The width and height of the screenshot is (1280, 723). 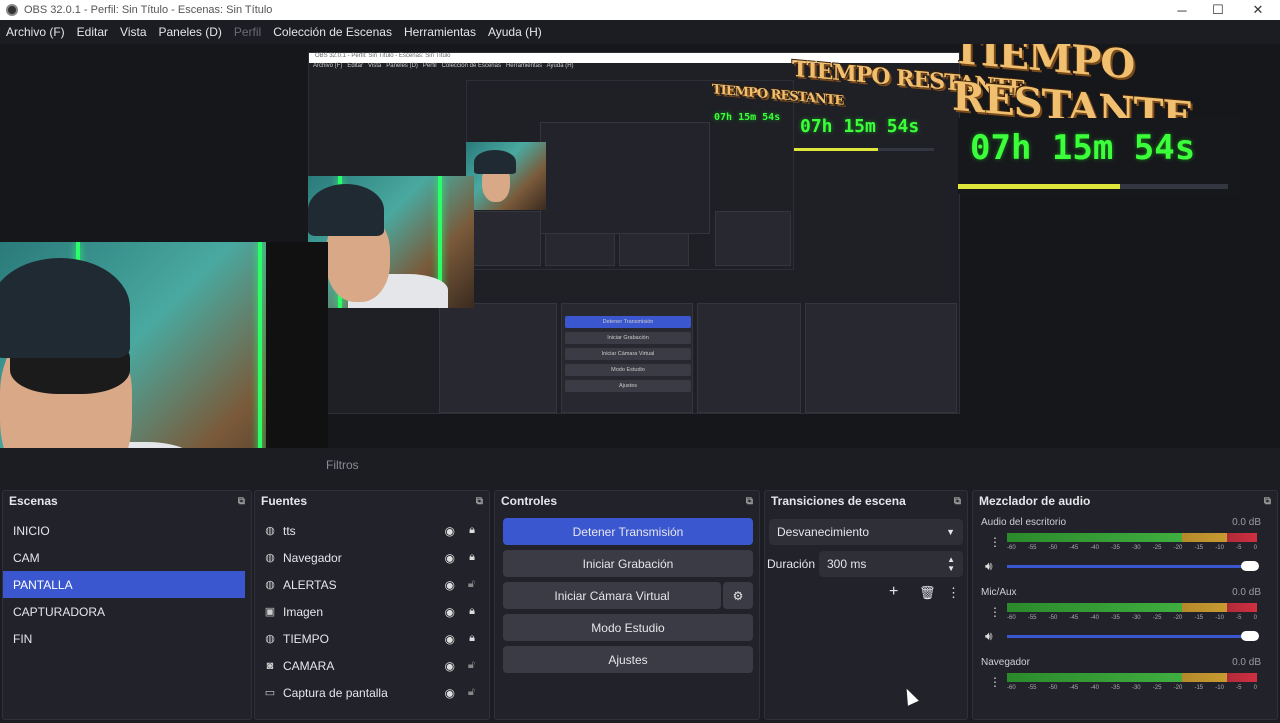 I want to click on transitions-header: Transiciones de escena ⧉, so click(x=866, y=501).